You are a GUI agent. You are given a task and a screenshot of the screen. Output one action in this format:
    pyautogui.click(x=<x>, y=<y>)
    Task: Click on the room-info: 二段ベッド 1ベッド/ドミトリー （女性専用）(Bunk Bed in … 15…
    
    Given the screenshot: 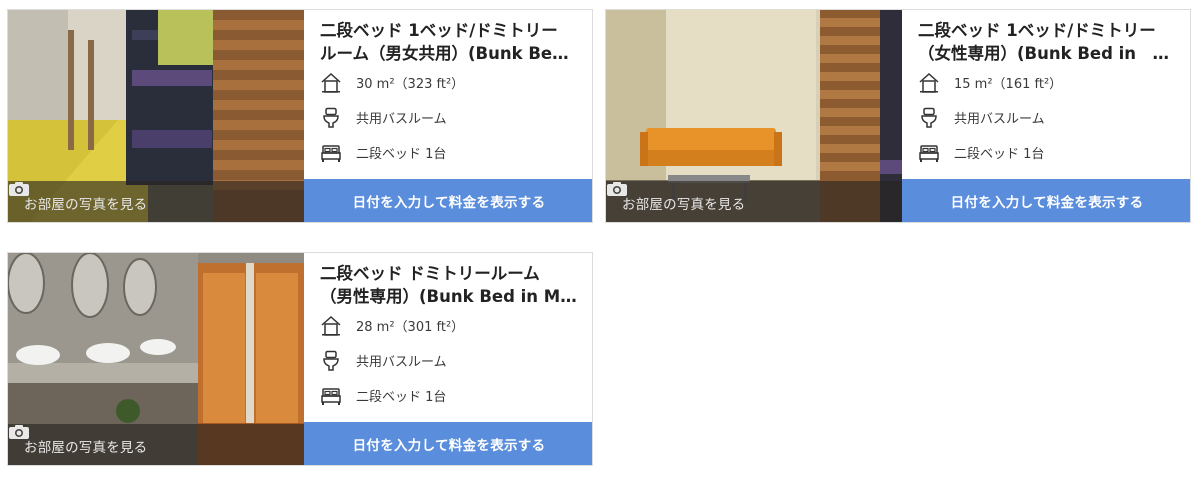 What is the action you would take?
    pyautogui.click(x=1046, y=95)
    